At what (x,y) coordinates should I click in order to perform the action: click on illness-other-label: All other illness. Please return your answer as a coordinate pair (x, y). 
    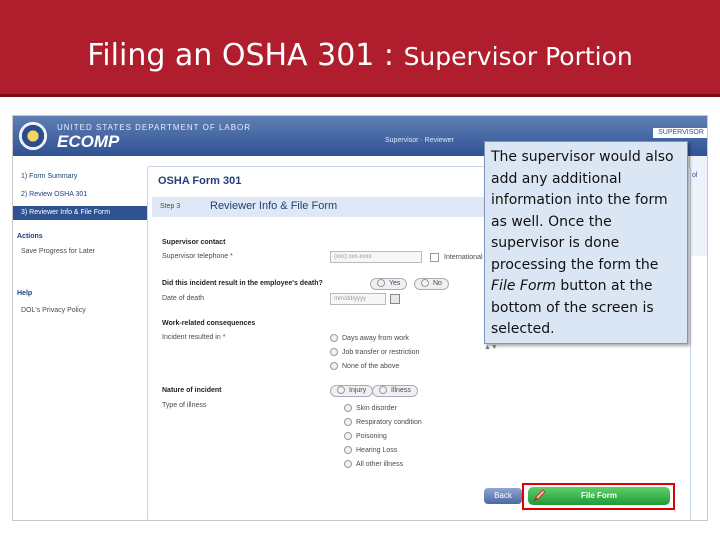
    Looking at the image, I should click on (380, 464).